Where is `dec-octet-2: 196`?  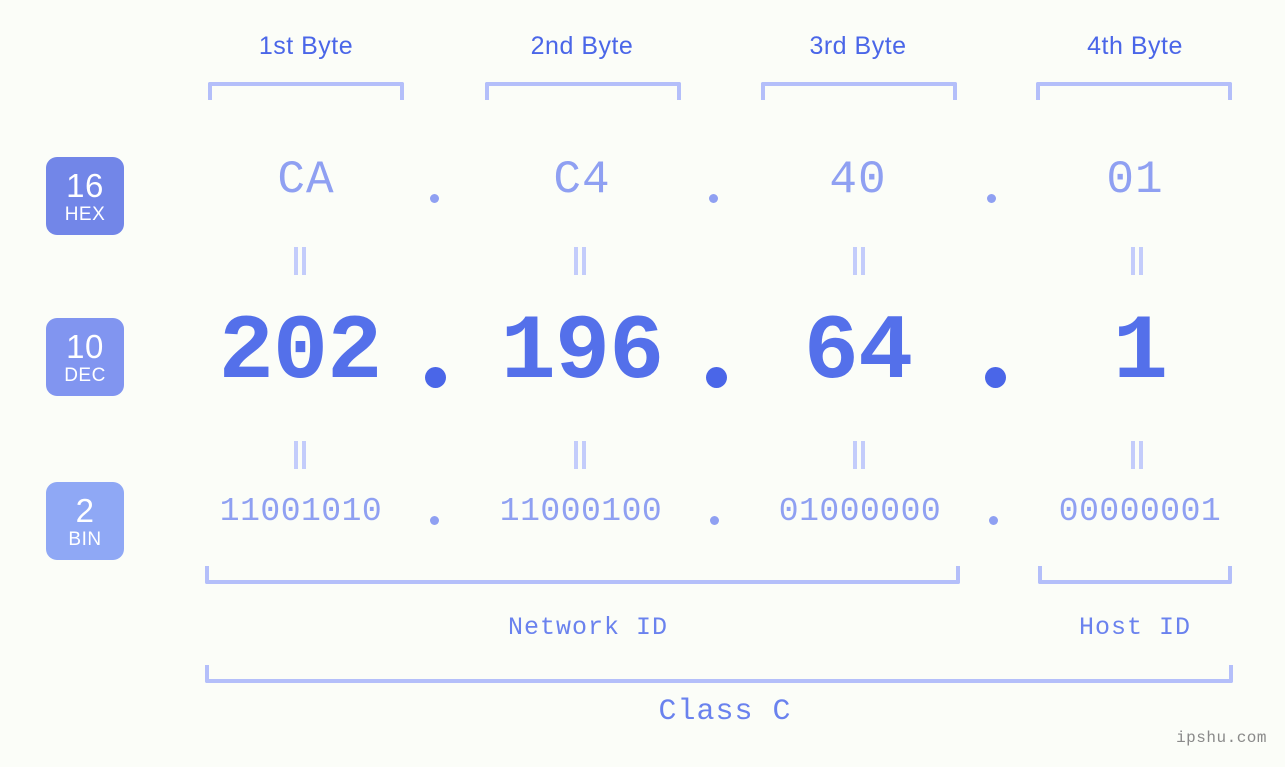 dec-octet-2: 196 is located at coordinates (582, 352).